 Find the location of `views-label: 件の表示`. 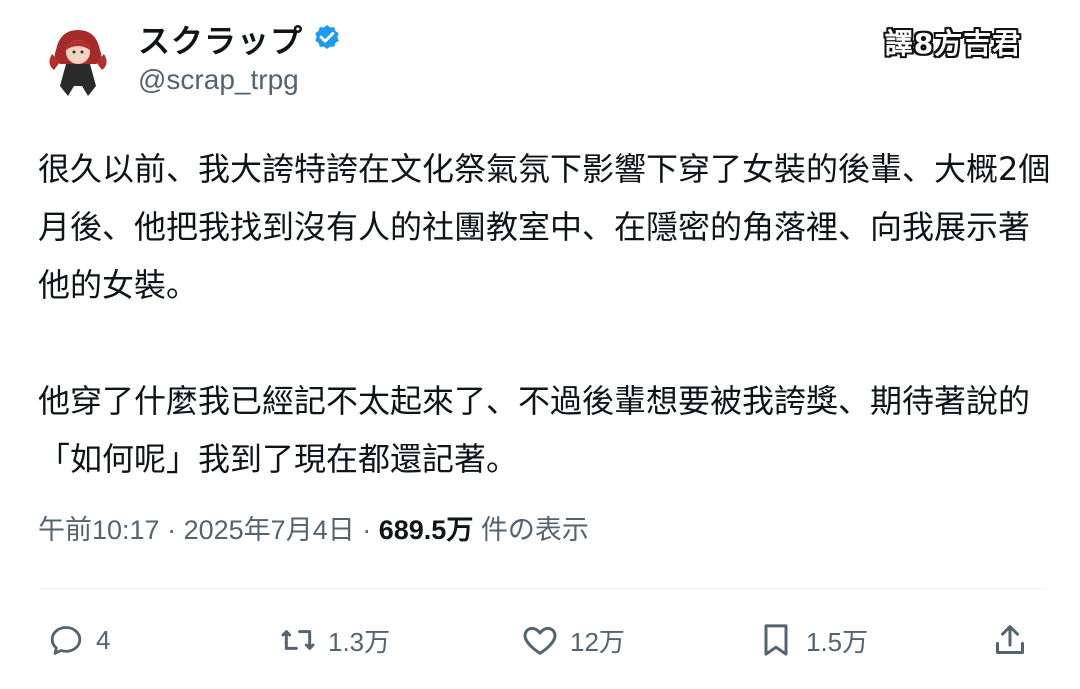

views-label: 件の表示 is located at coordinates (534, 530).